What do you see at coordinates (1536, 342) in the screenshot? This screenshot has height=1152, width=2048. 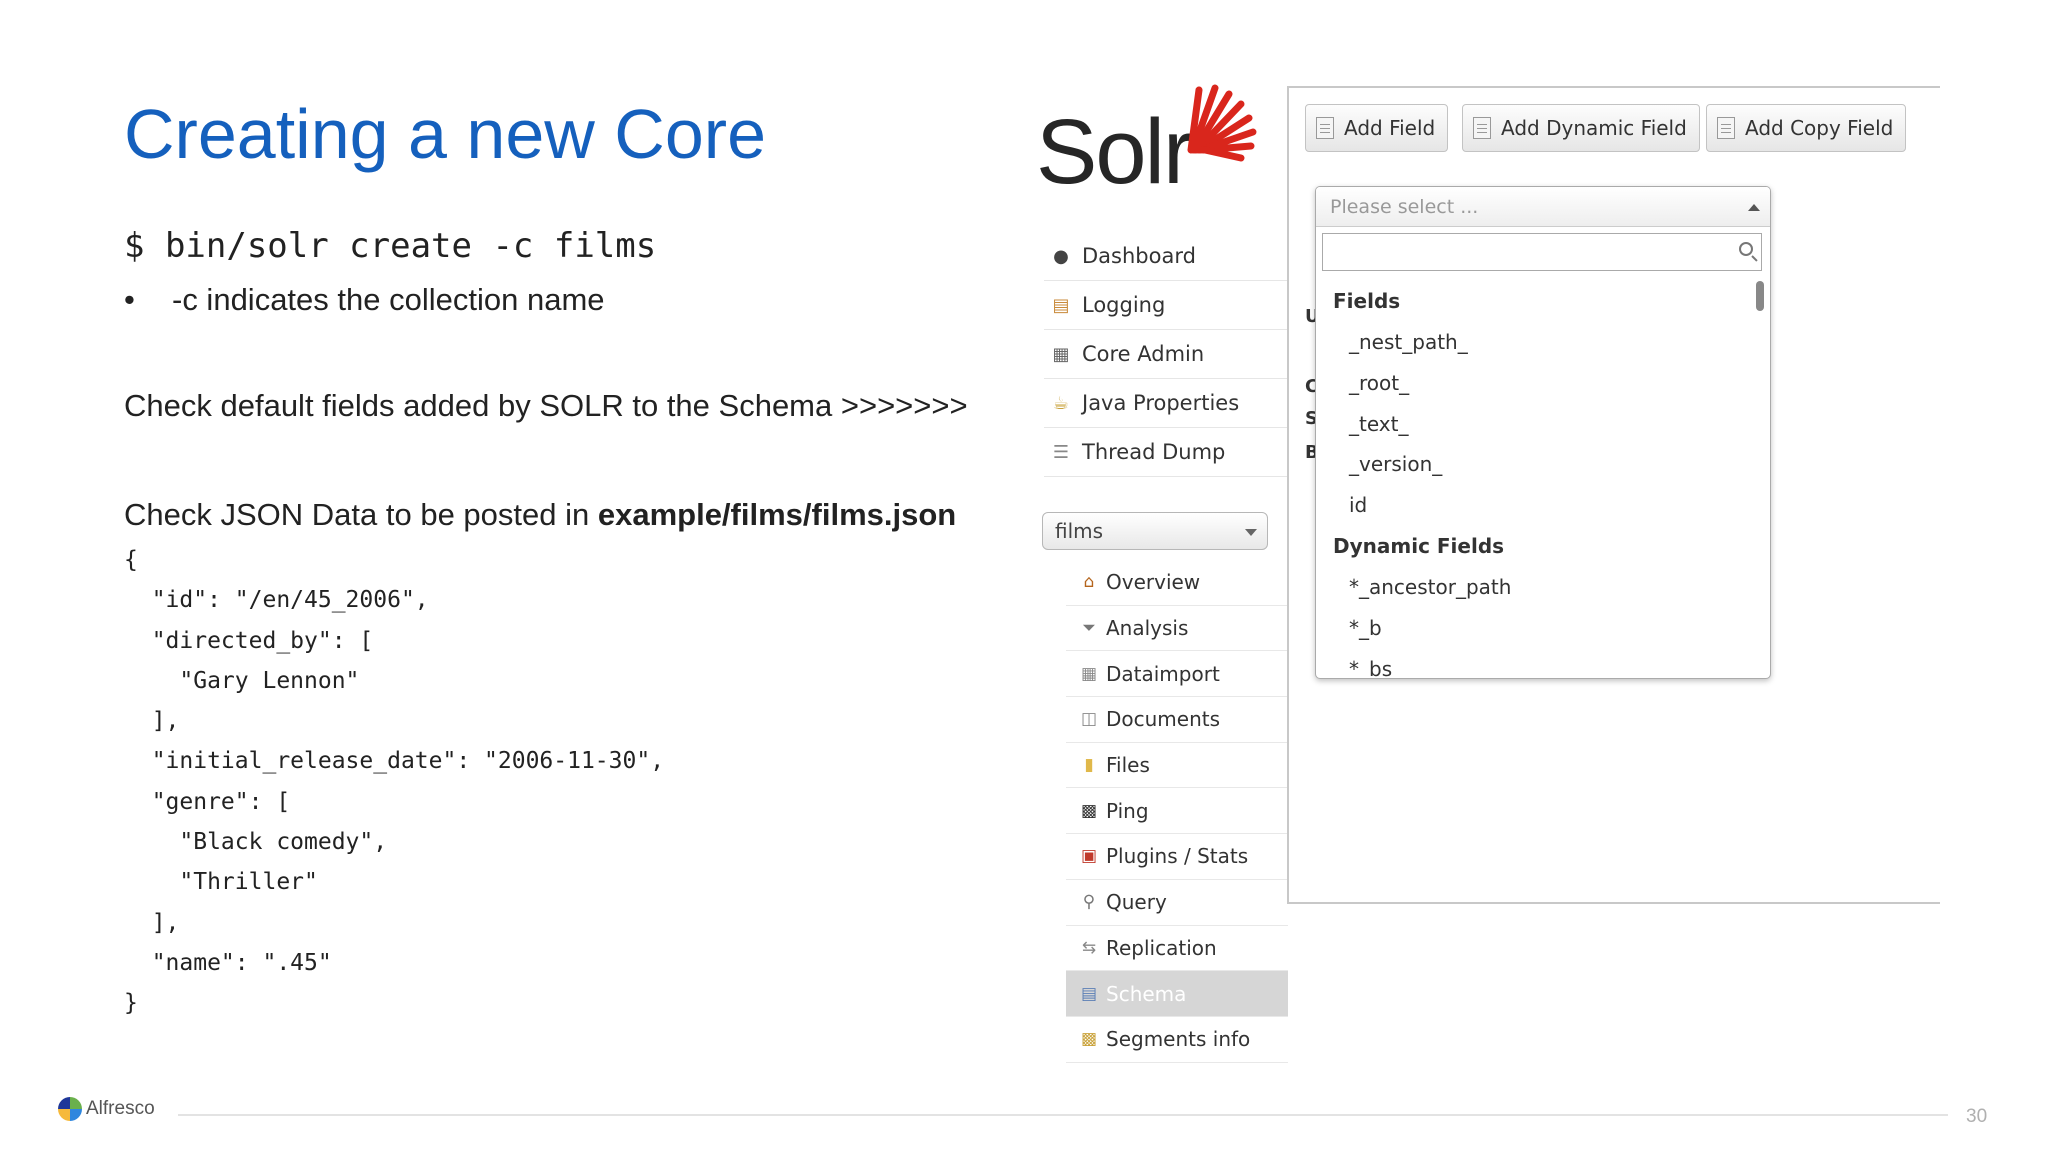 I see `field-option: _nest_path_` at bounding box center [1536, 342].